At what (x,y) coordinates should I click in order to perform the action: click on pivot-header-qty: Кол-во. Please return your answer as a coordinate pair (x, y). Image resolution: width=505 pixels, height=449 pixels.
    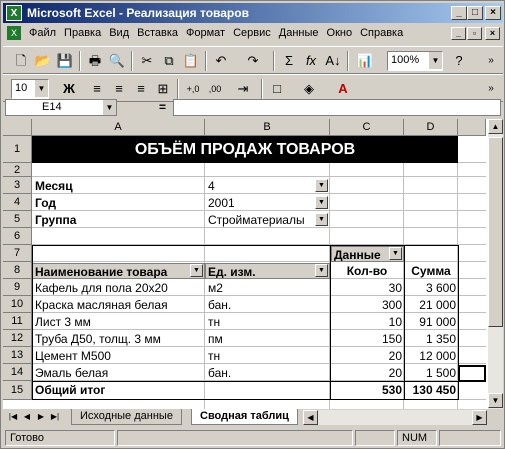
    Looking at the image, I should click on (367, 271).